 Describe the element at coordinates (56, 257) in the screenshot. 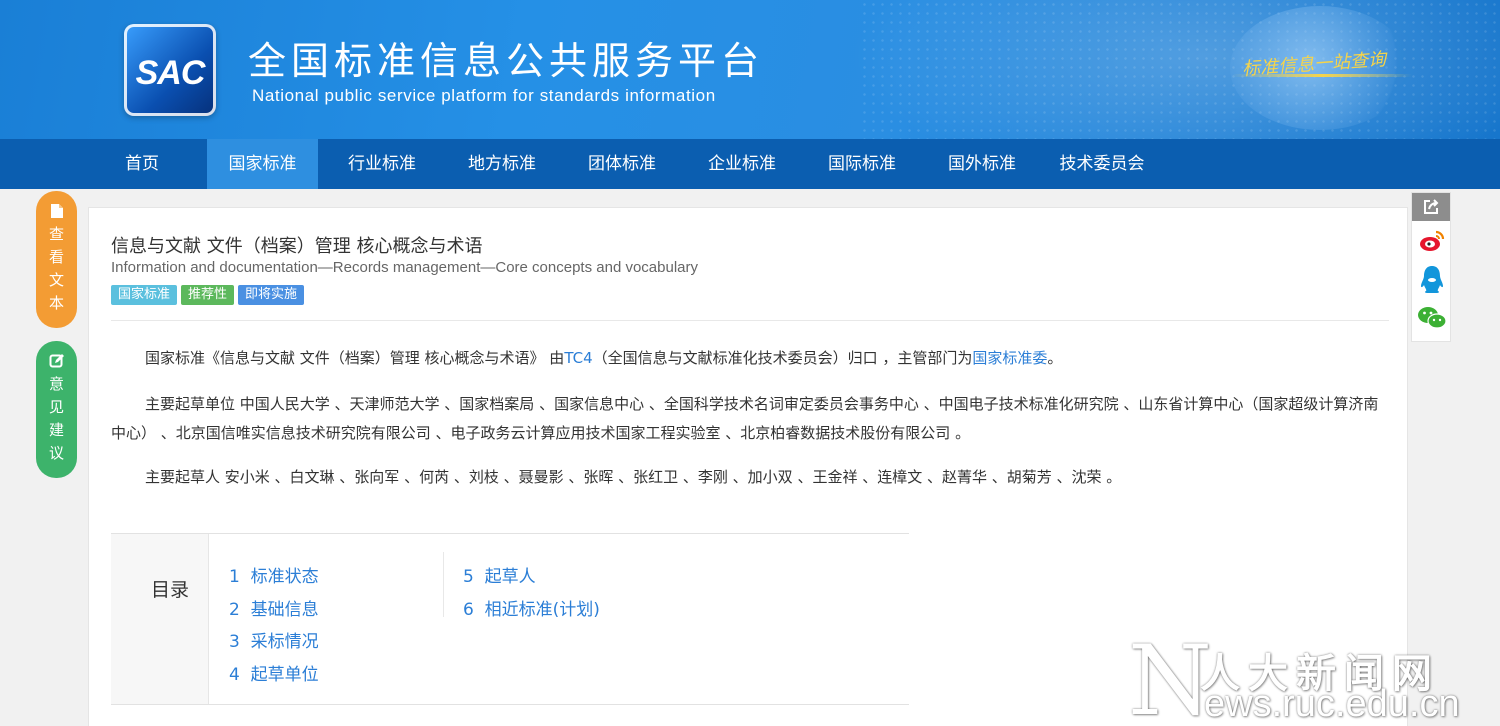

I see `view-text-char: 看` at that location.